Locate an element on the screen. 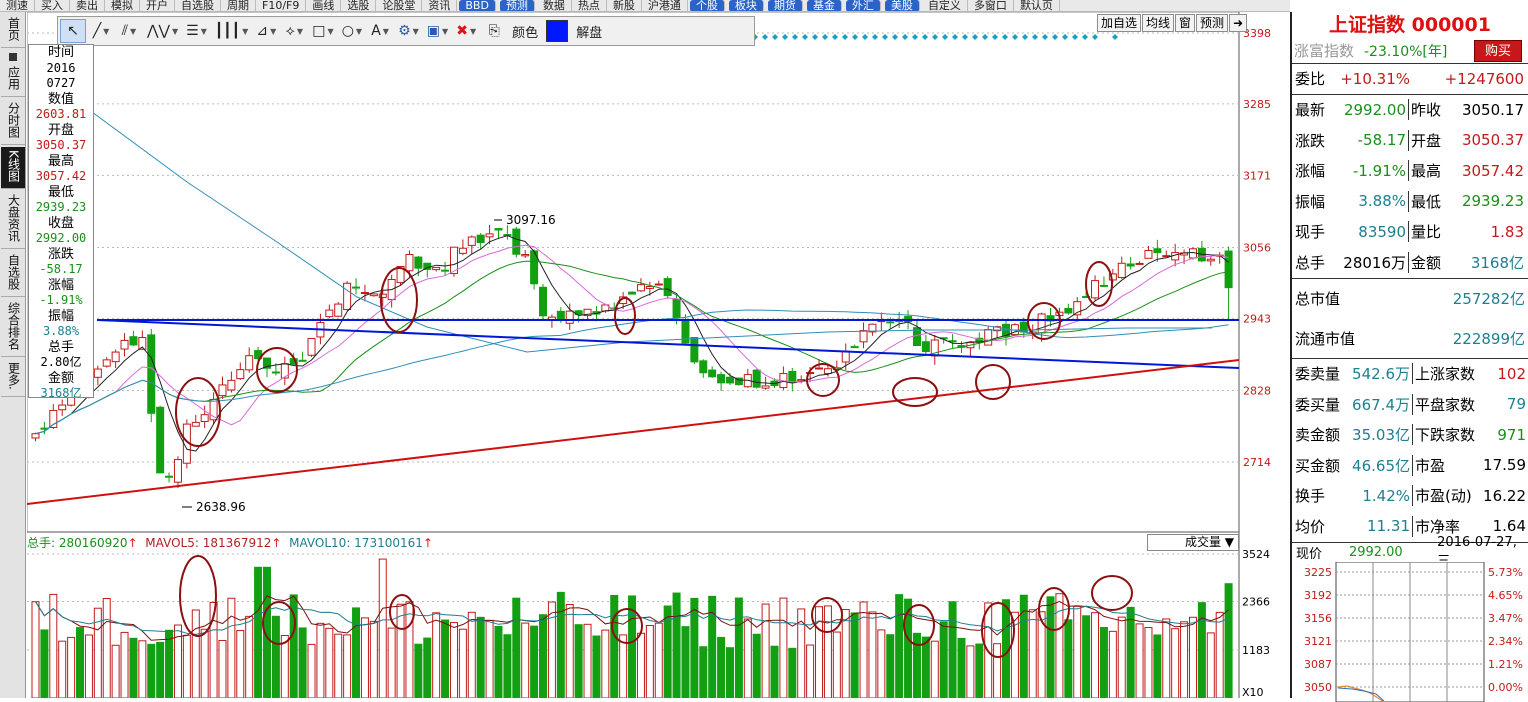 The height and width of the screenshot is (702, 1528). fund-name: 涨富指数 is located at coordinates (1328, 50).